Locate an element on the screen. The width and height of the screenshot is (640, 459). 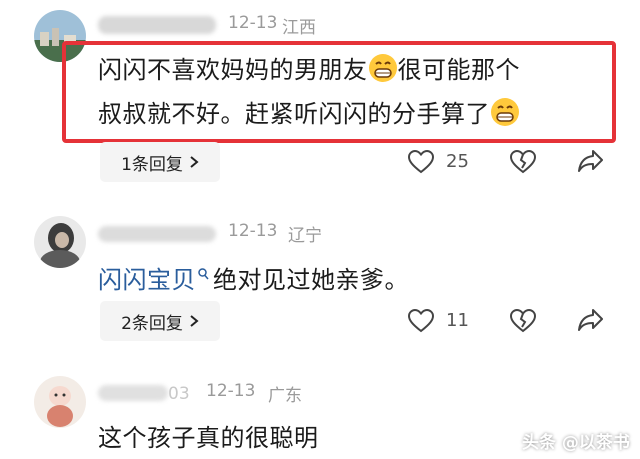
view-replies-button: 1条回复 is located at coordinates (160, 162).